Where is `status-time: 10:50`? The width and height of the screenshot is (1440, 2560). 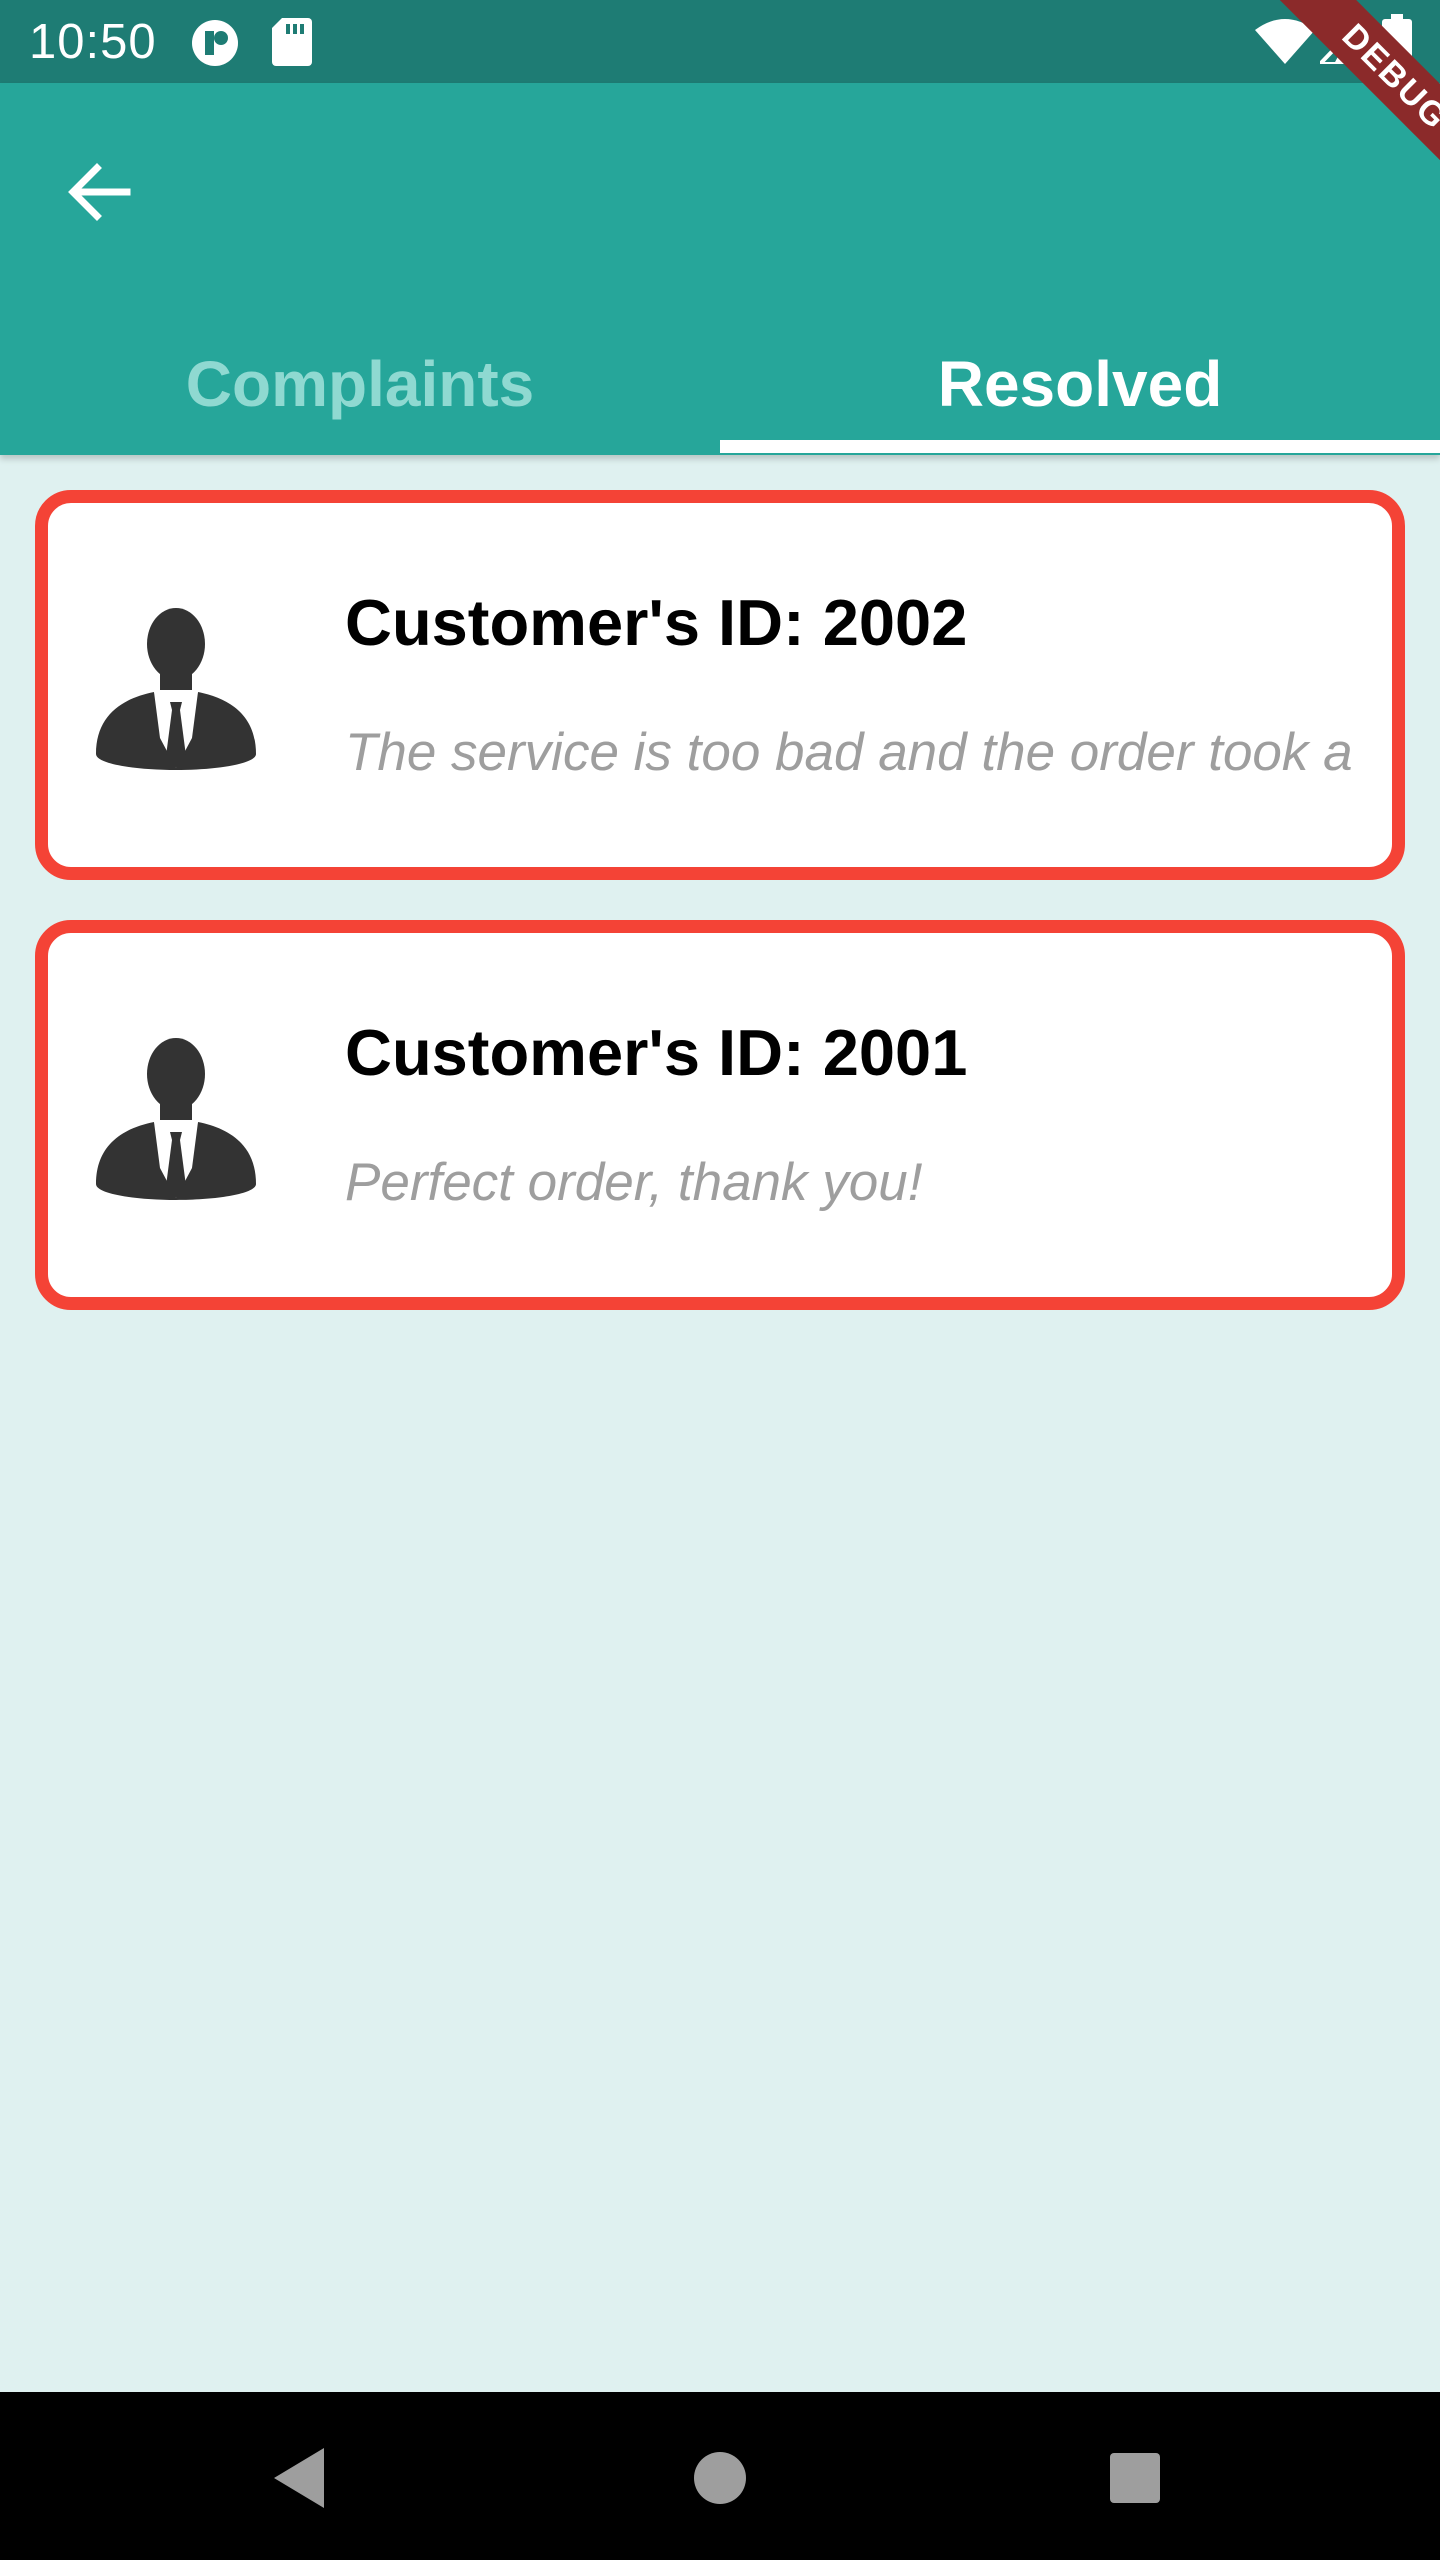
status-time: 10:50 is located at coordinates (93, 42).